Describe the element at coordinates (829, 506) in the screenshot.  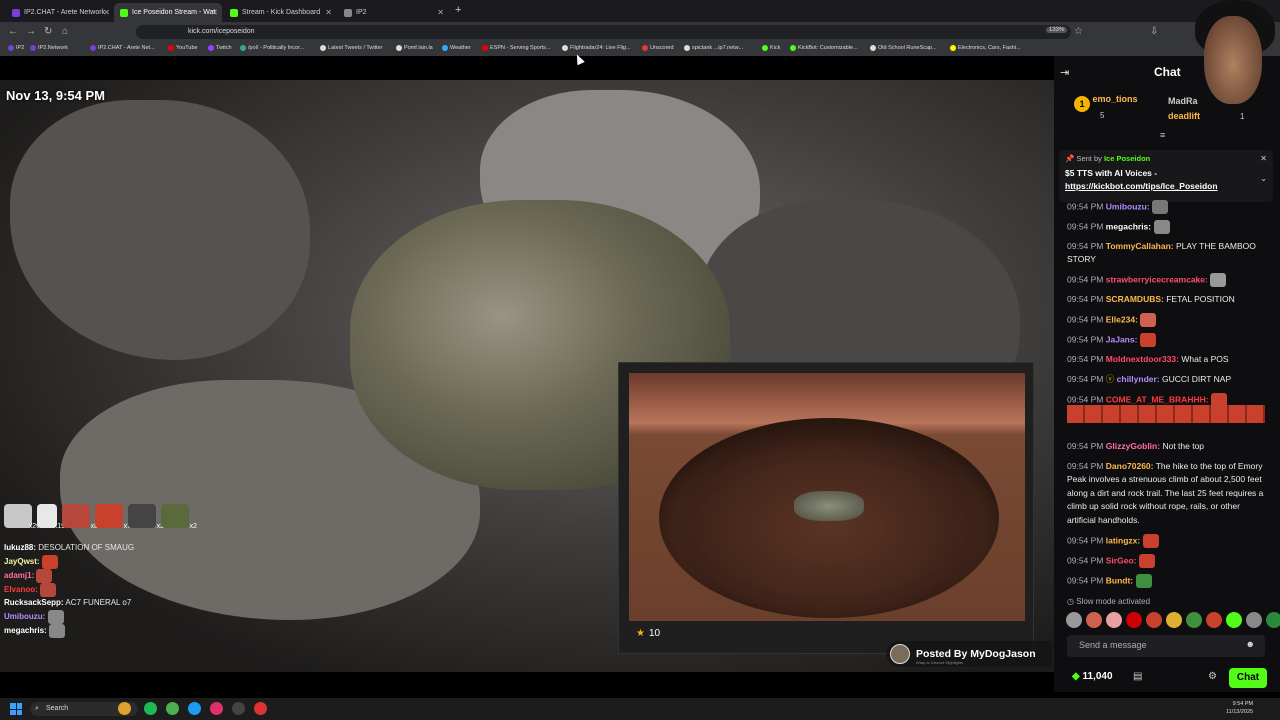
I see `crater-figure` at that location.